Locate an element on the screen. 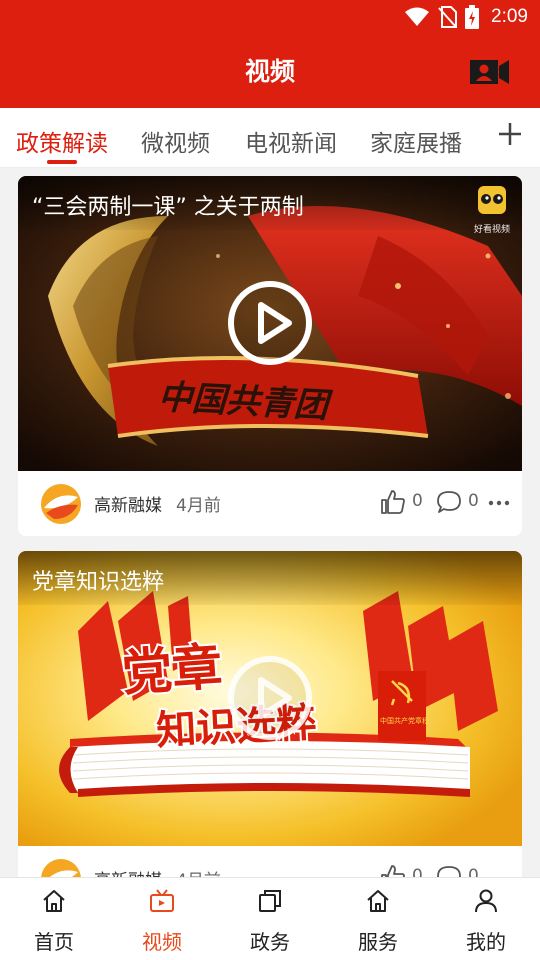  nav-government-label: 政务 is located at coordinates (270, 942).